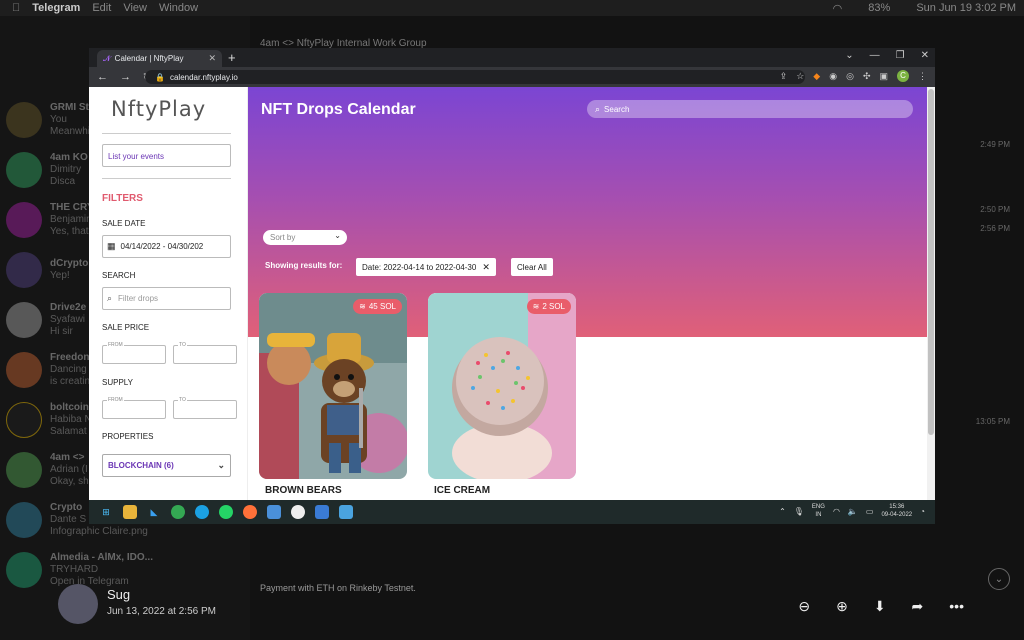 This screenshot has width=1024, height=640. Describe the element at coordinates (134, 353) in the screenshot. I see `price-from-input: FROM` at that location.